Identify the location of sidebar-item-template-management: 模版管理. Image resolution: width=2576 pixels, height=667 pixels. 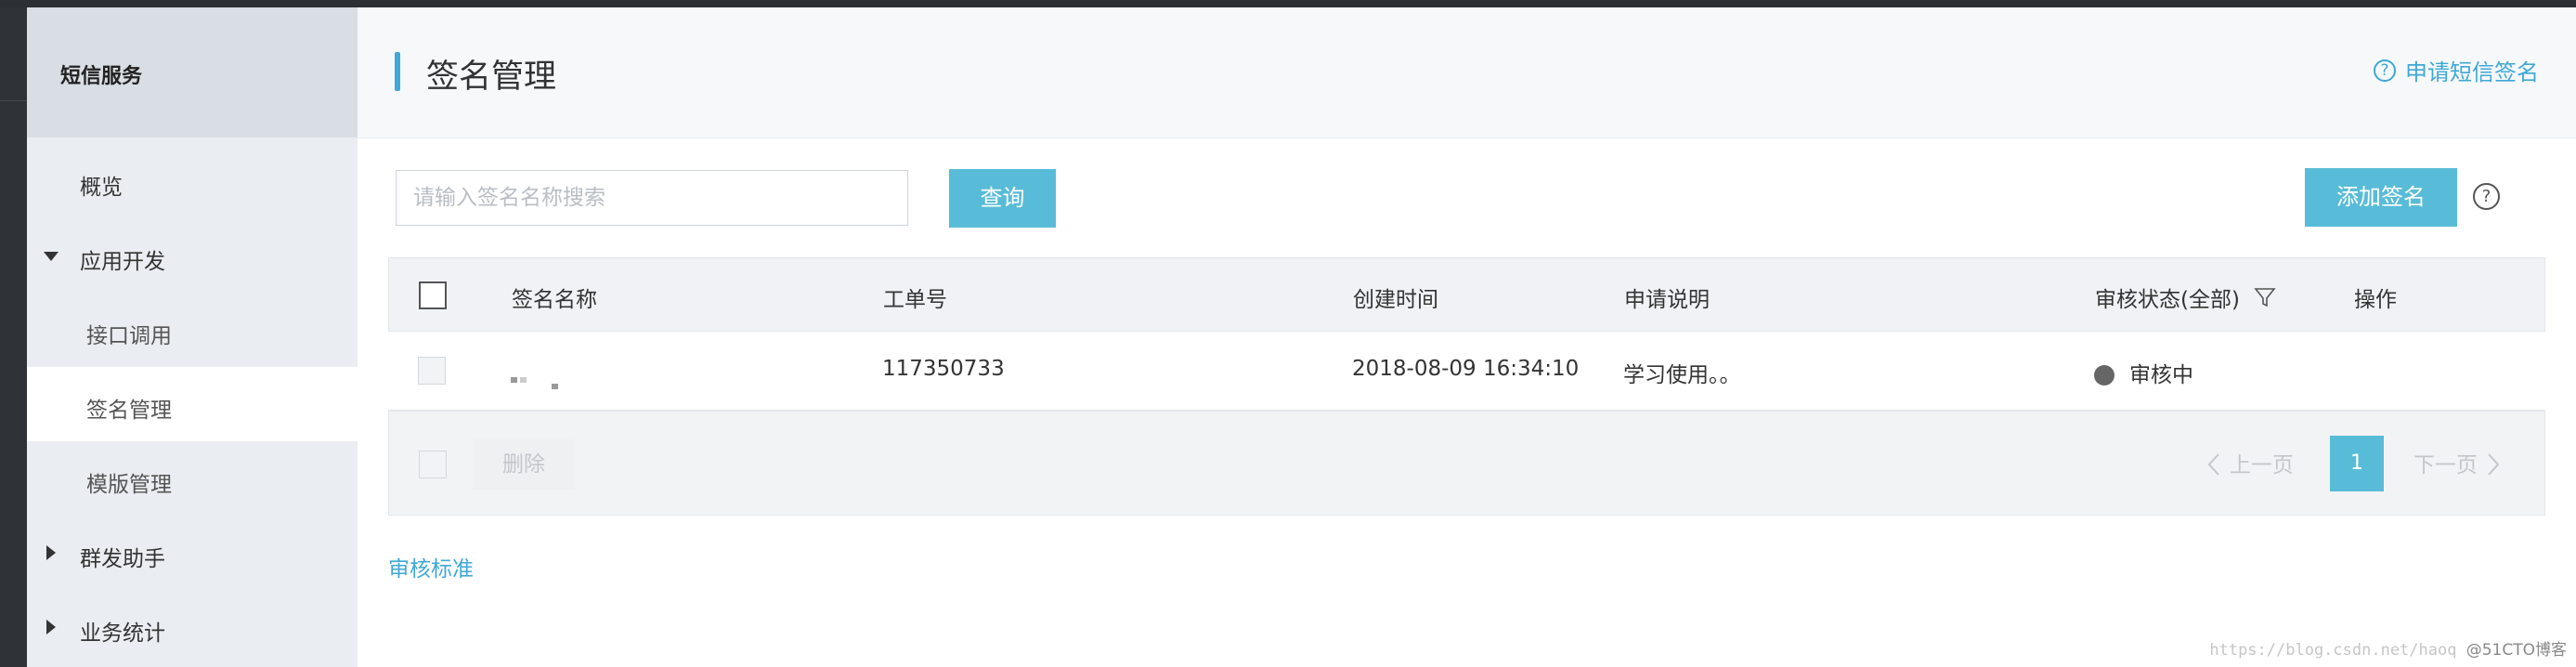
(192, 478).